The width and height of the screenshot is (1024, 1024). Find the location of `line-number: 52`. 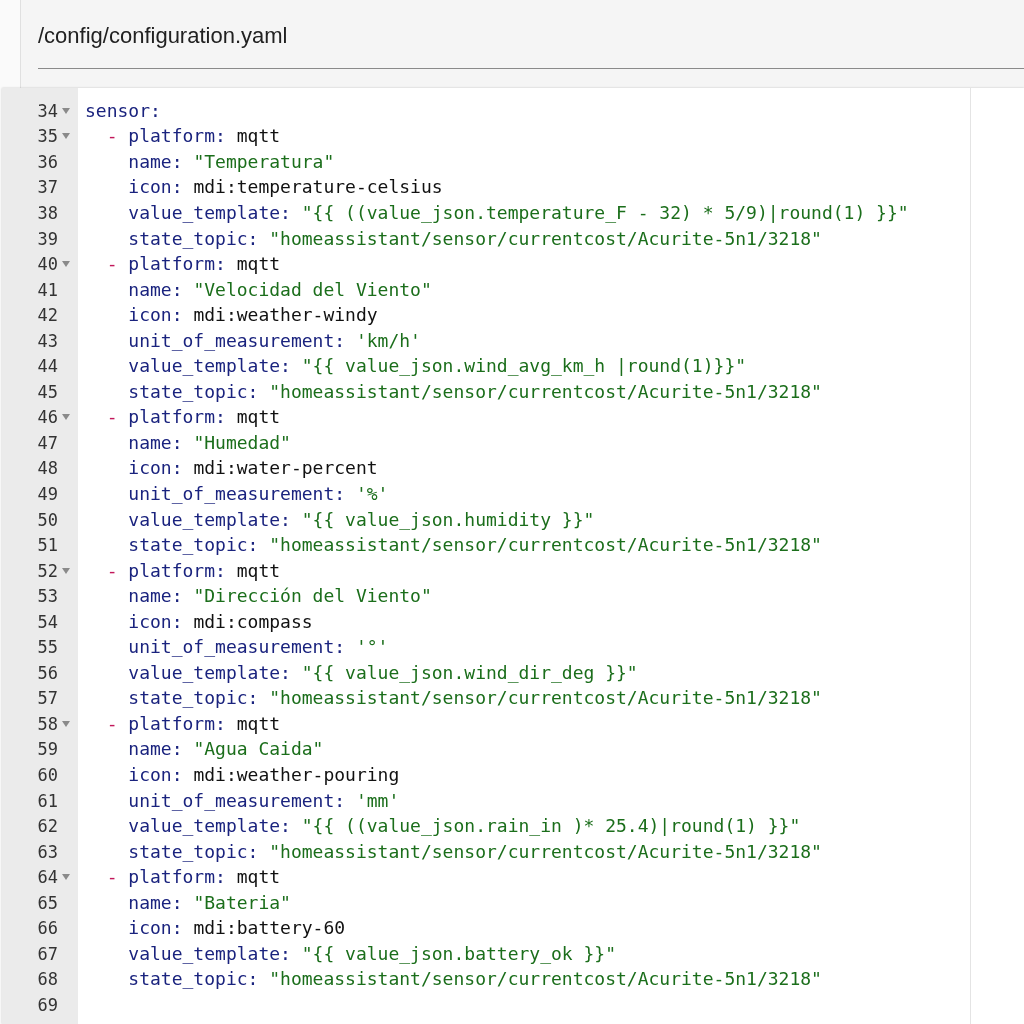

line-number: 52 is located at coordinates (47, 570).